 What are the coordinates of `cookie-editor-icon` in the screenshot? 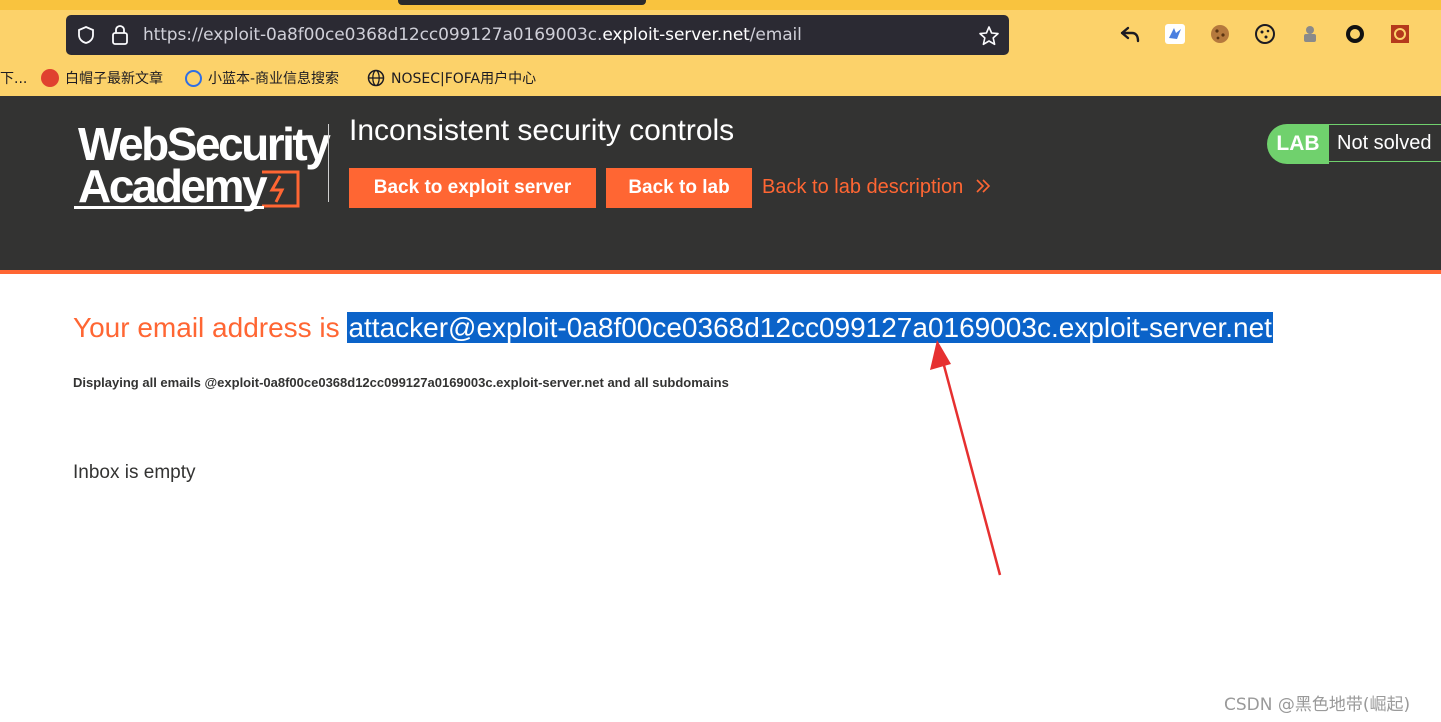 It's located at (1220, 34).